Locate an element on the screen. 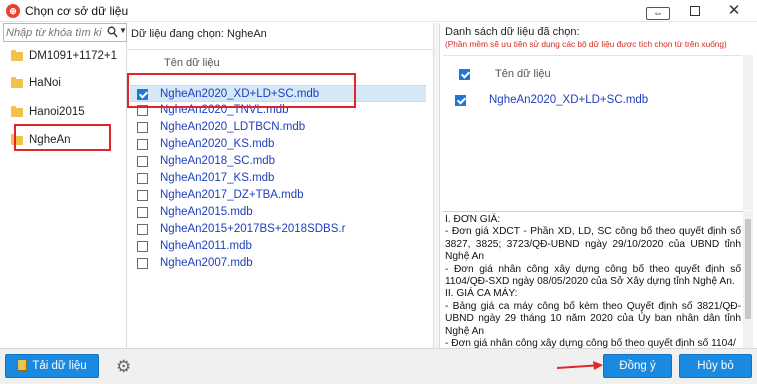 The width and height of the screenshot is (757, 384). current-folder-label: Dữ liệu đang chọn: NgheAn is located at coordinates (199, 34).